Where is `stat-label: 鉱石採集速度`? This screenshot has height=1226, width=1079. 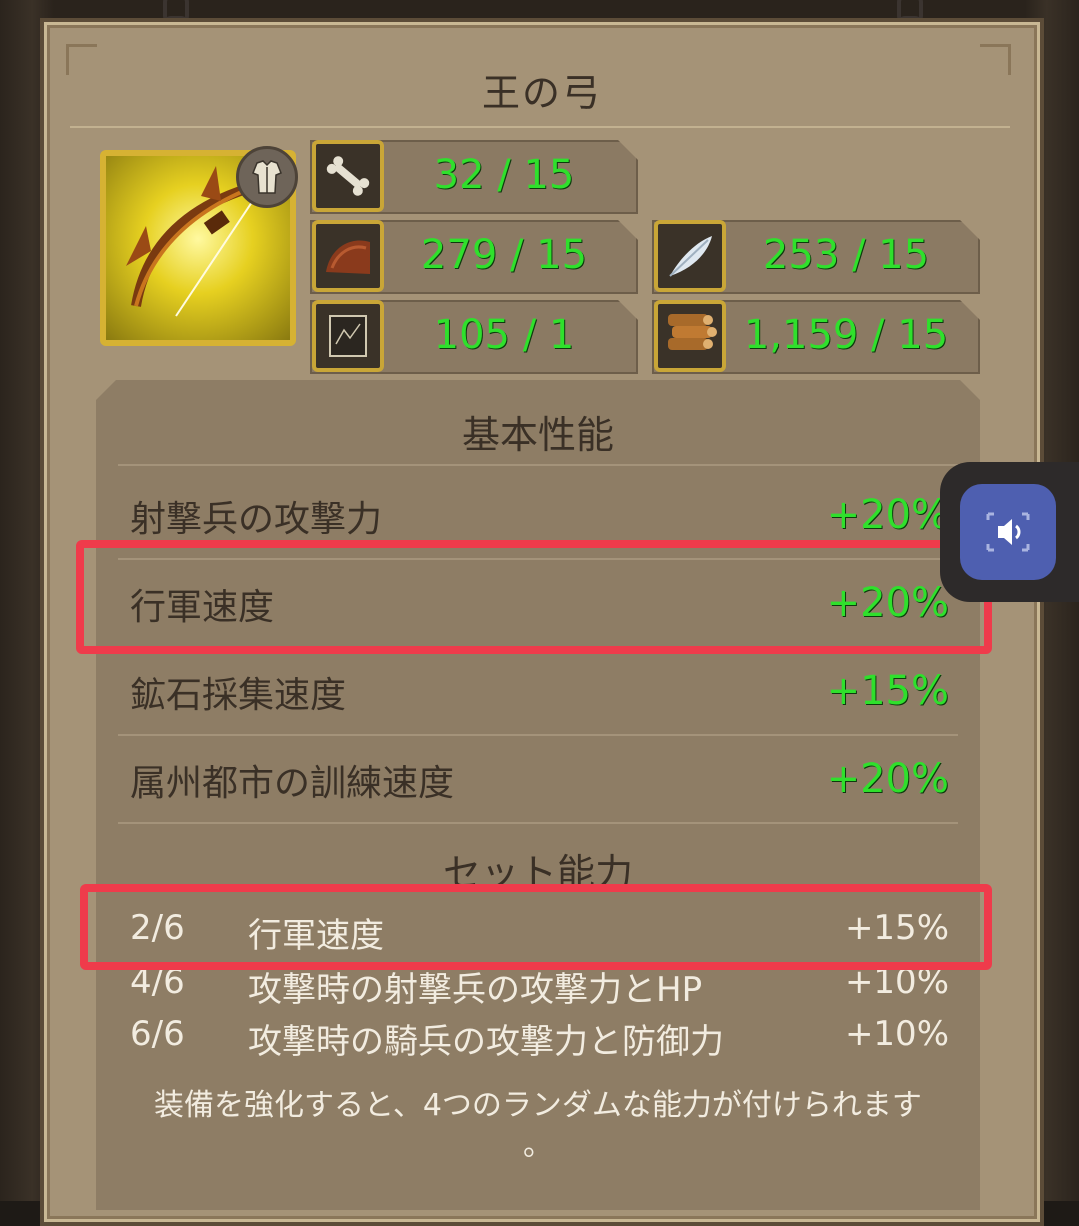
stat-label: 鉱石採集速度 is located at coordinates (238, 695).